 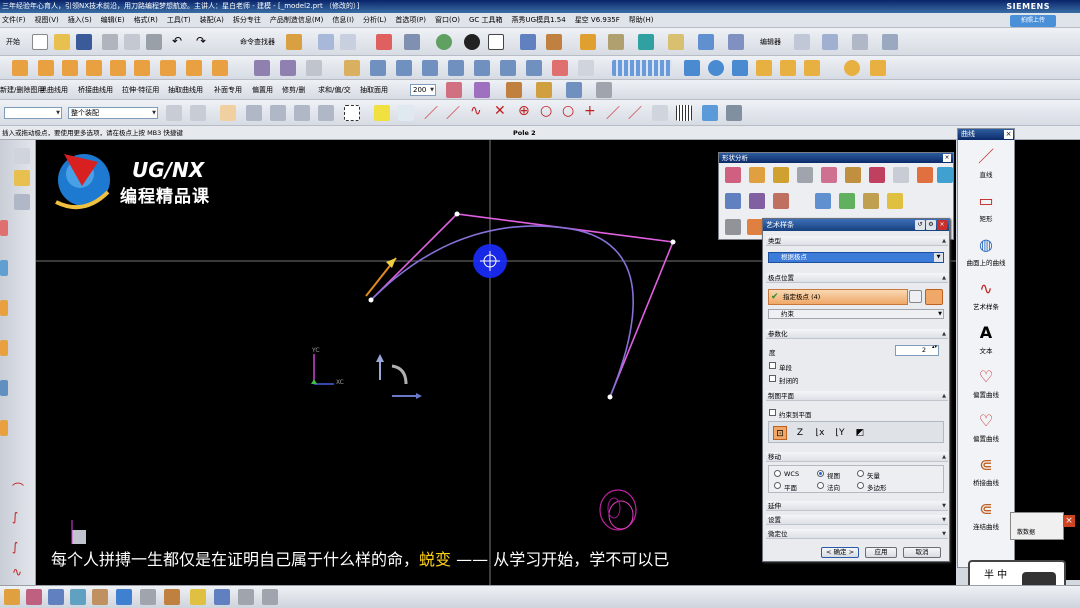 I want to click on cube-icon, so click(x=736, y=42).